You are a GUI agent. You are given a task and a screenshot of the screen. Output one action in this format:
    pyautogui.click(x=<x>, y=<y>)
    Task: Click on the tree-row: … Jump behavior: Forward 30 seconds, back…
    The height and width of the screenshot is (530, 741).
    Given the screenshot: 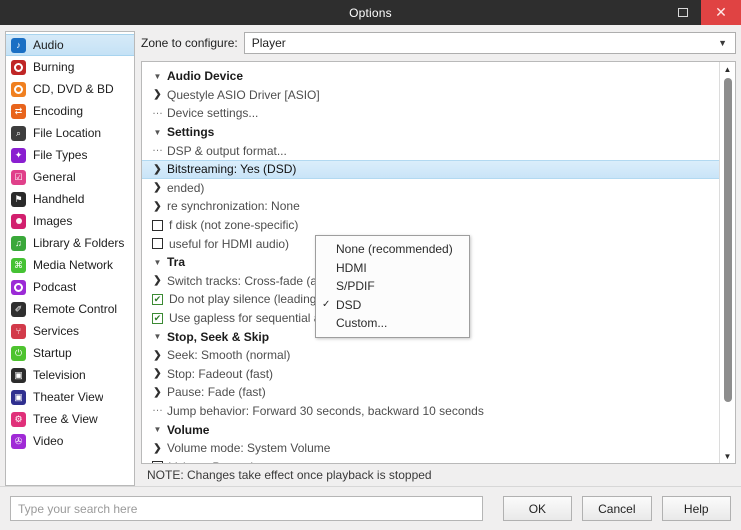 What is the action you would take?
    pyautogui.click(x=430, y=411)
    